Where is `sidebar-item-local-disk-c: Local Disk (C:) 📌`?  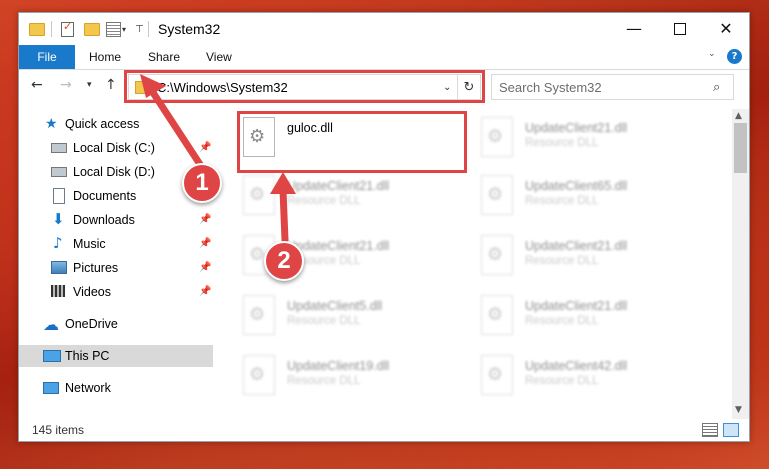
sidebar-item-local-disk-c: Local Disk (C:) 📌 is located at coordinates (116, 148).